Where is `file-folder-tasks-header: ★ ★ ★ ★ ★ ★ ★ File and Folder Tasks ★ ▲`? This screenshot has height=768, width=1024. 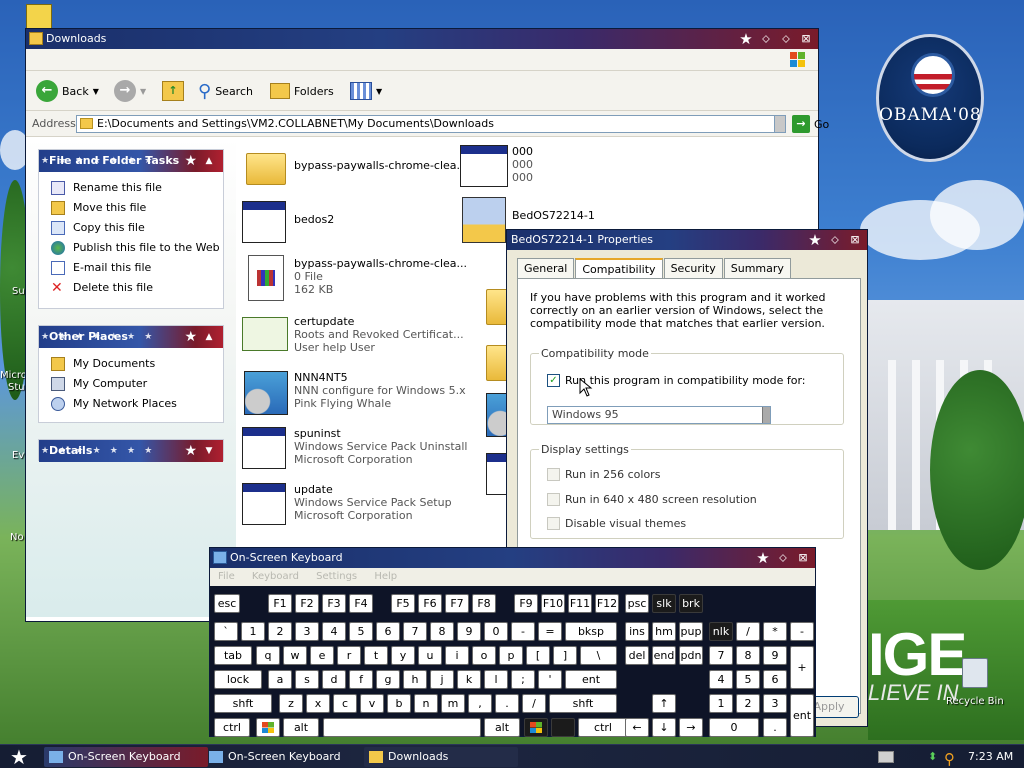
file-folder-tasks-header: ★ ★ ★ ★ ★ ★ ★ File and Folder Tasks ★ ▲ is located at coordinates (131, 161).